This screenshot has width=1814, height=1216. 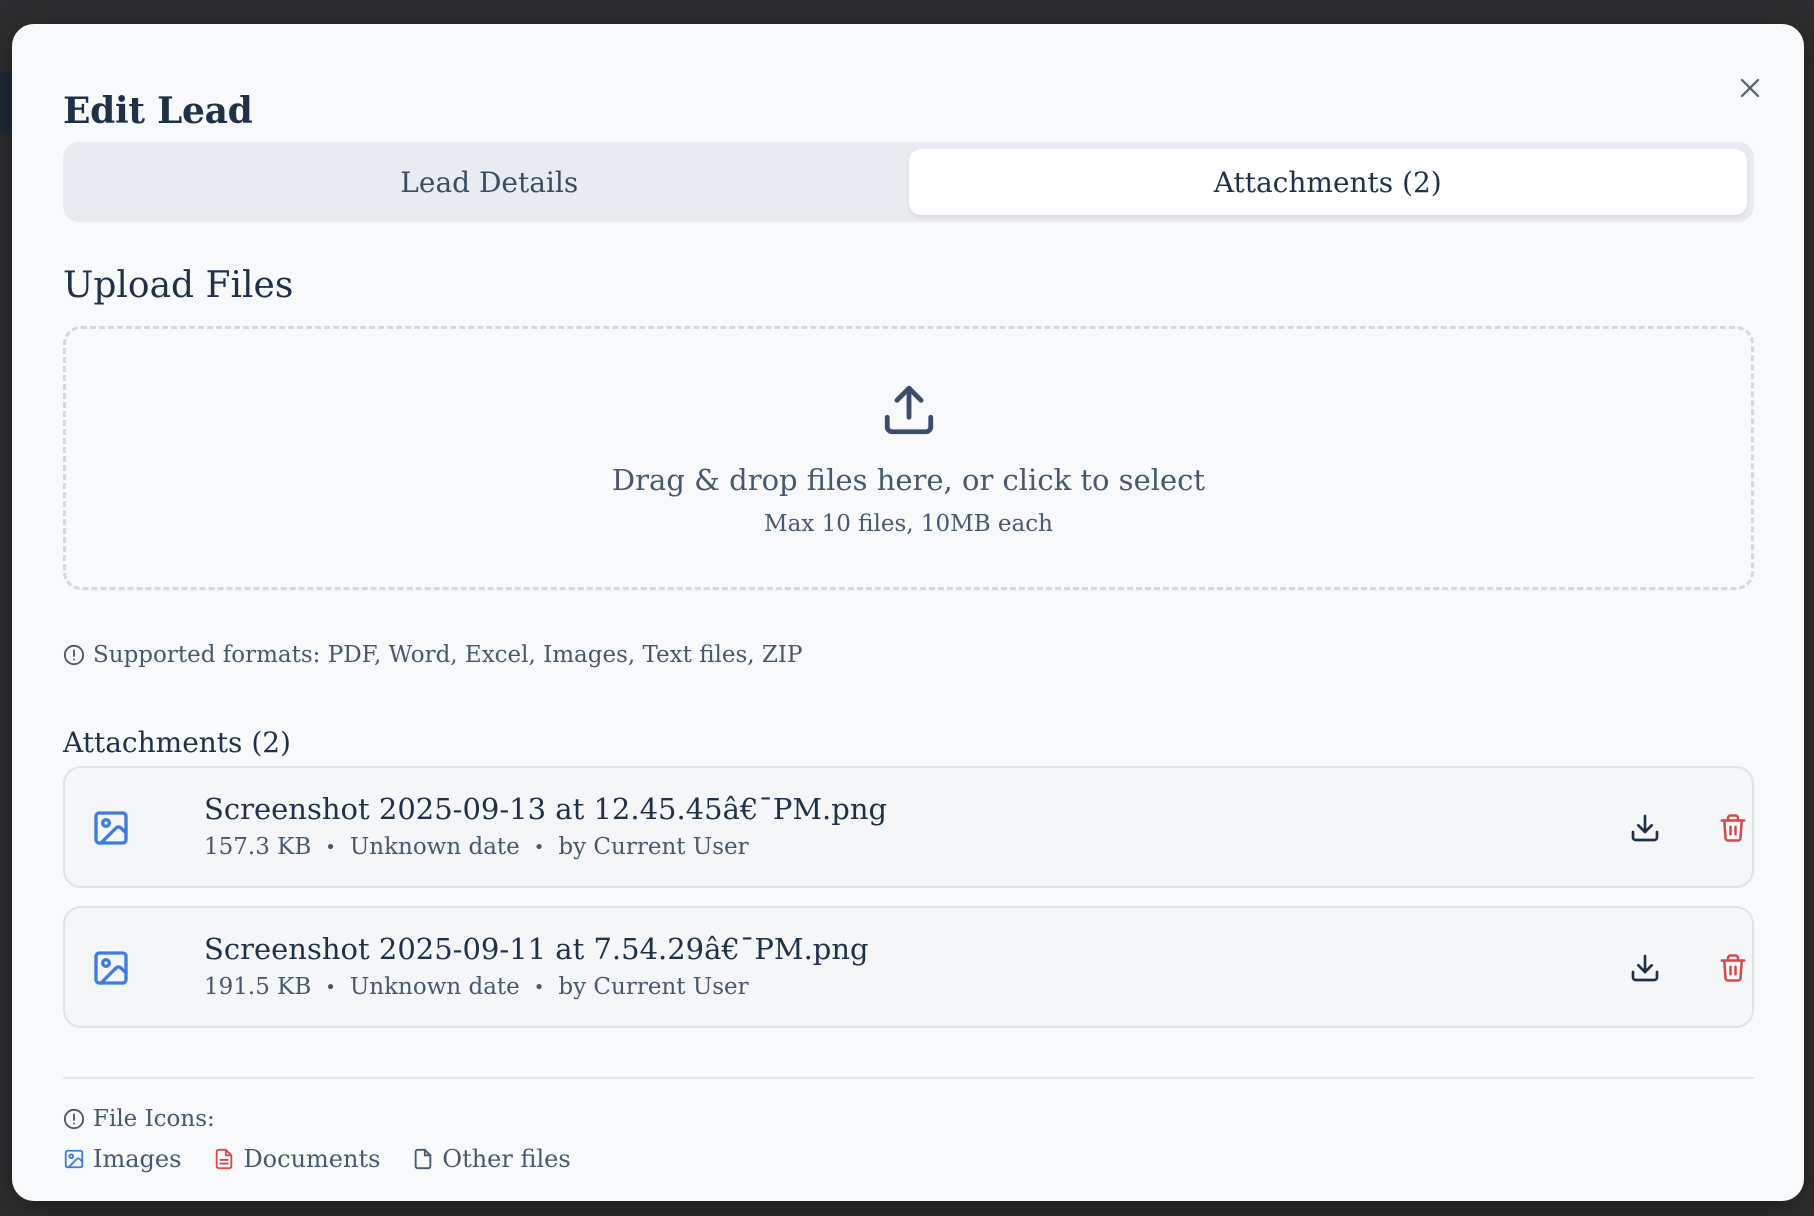 What do you see at coordinates (178, 285) in the screenshot?
I see `upload-section-title: Upload Files` at bounding box center [178, 285].